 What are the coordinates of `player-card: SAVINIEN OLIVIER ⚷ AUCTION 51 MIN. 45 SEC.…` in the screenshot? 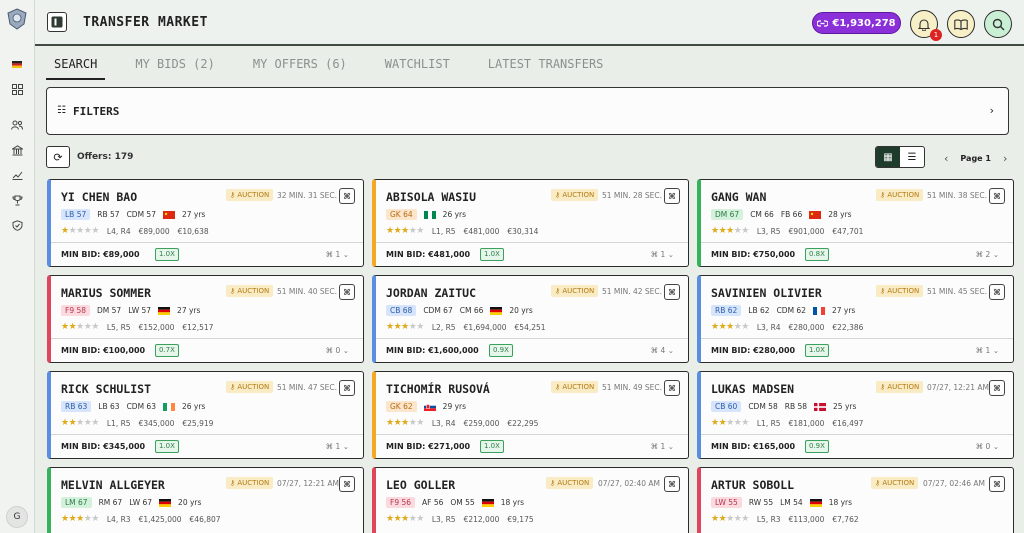 It's located at (855, 319).